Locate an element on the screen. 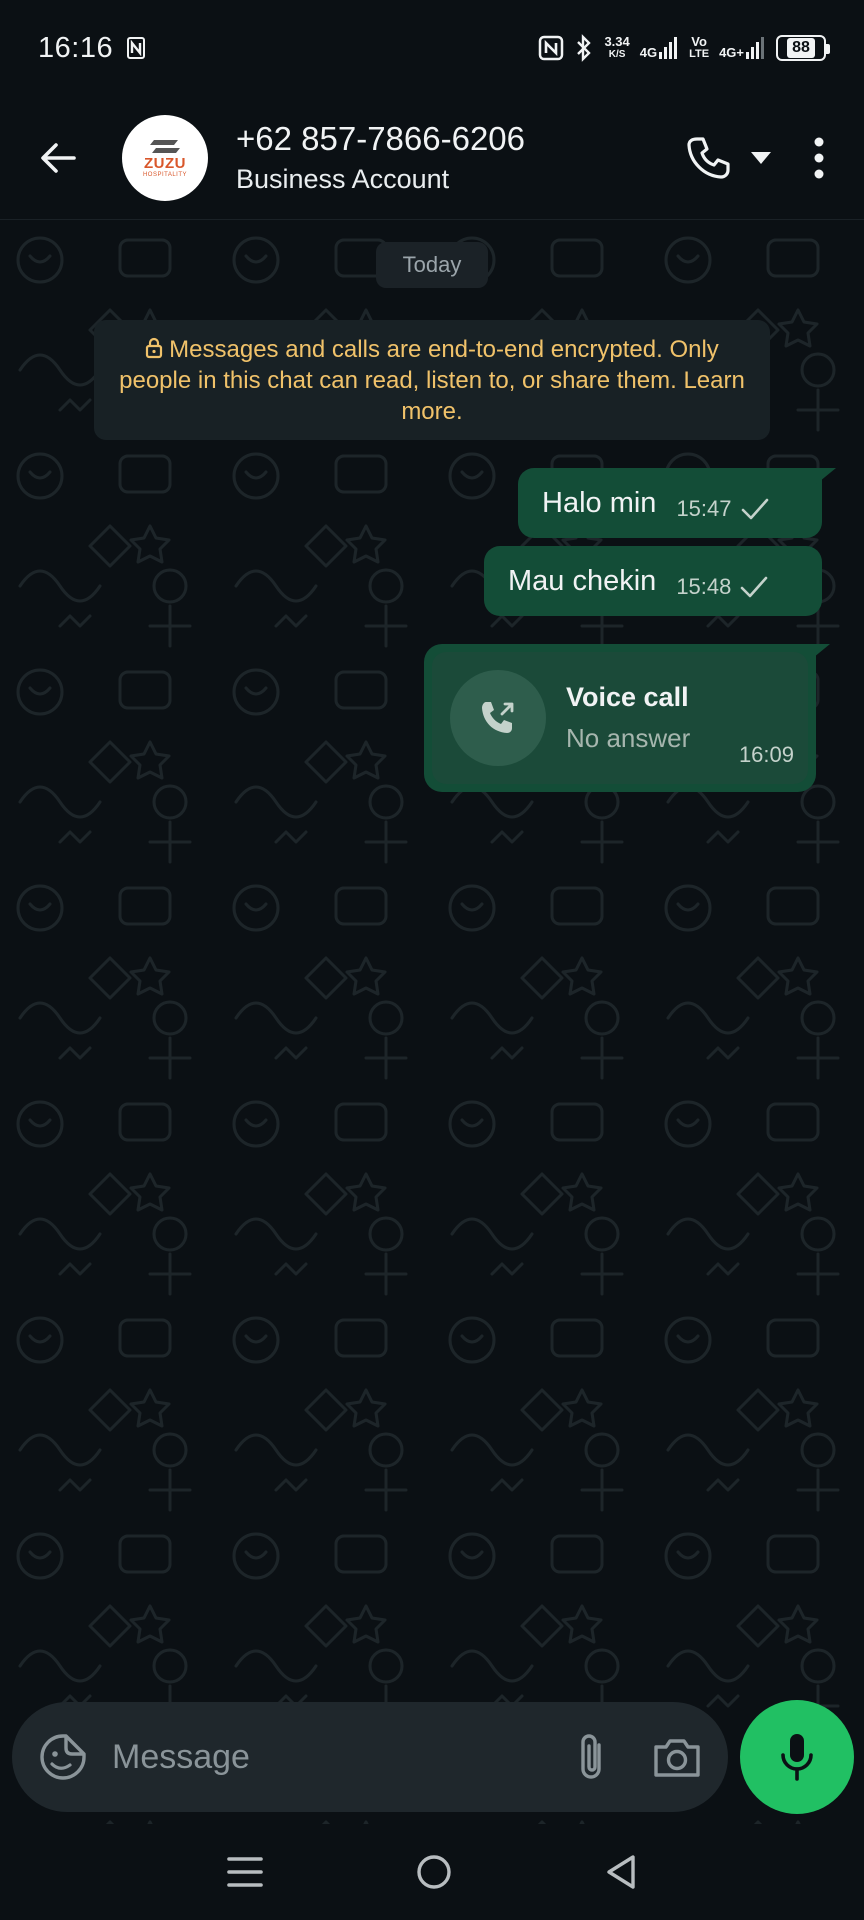 The image size is (864, 1920). avatar: ZUZU HOSPITALITY is located at coordinates (165, 157).